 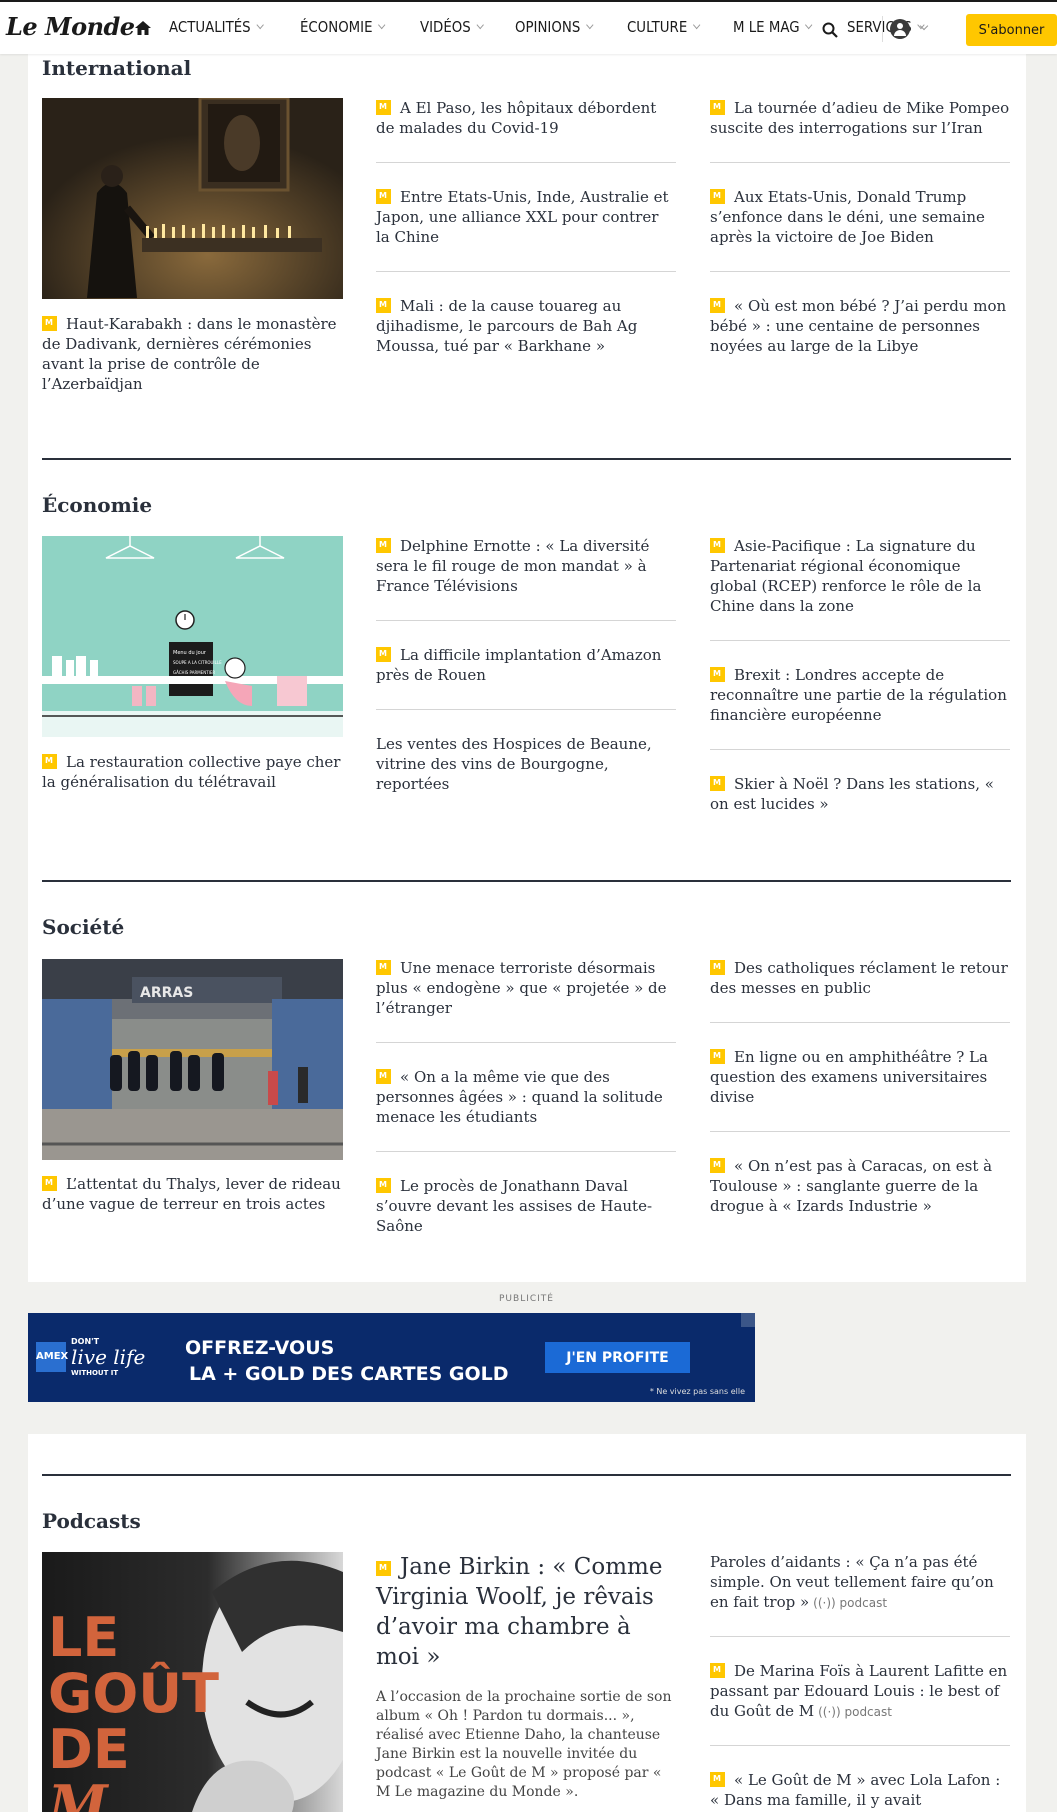 What do you see at coordinates (95, 1373) in the screenshot?
I see `ad-tagline-bottom: WITHOUT IT` at bounding box center [95, 1373].